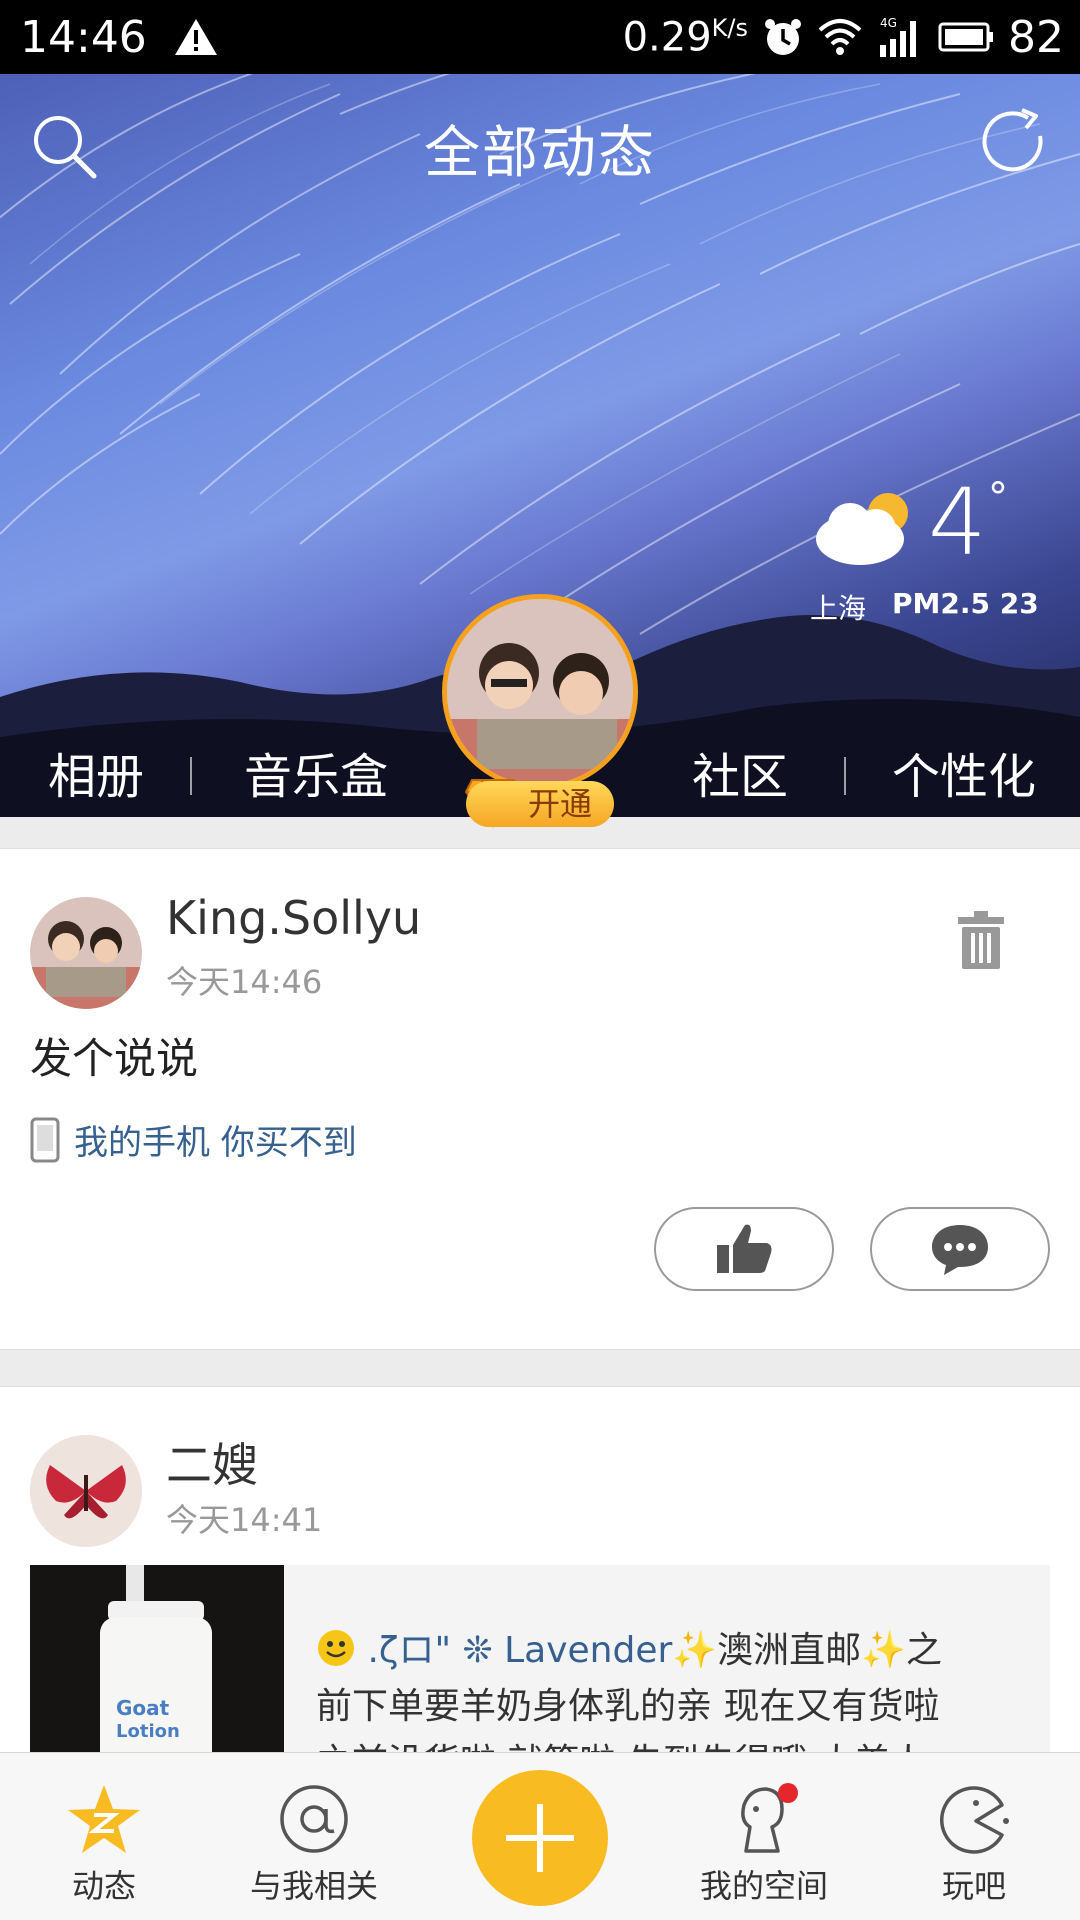 Image resolution: width=1080 pixels, height=1920 pixels. Describe the element at coordinates (840, 37) in the screenshot. I see `wifi-icon` at that location.